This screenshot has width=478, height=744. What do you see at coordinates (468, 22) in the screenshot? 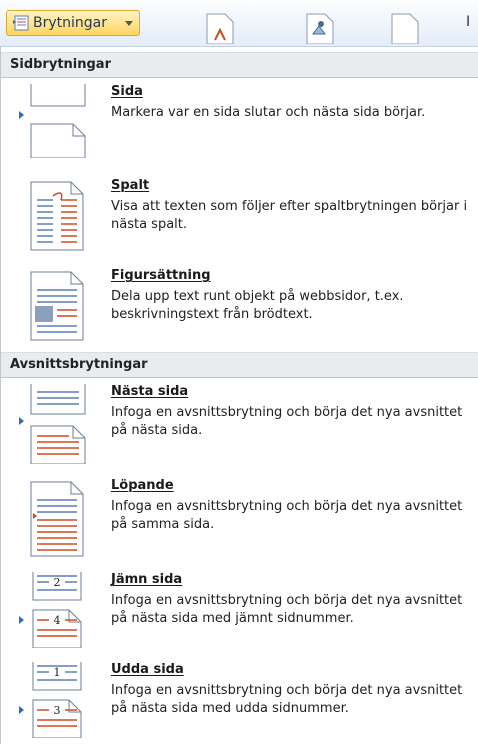
I see `ribbon-truncated-label: I` at bounding box center [468, 22].